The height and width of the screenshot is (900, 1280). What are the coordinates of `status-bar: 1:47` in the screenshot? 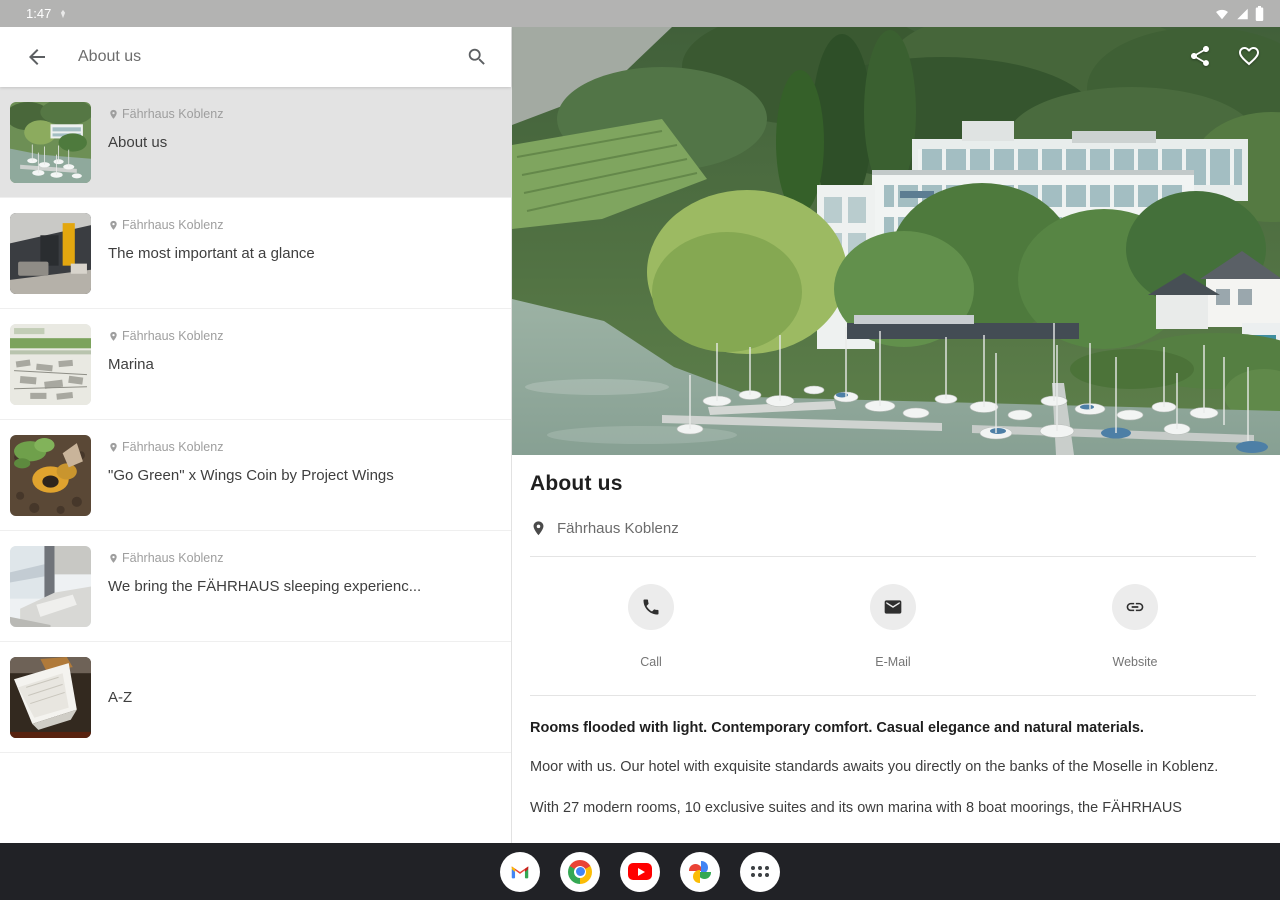 It's located at (640, 13).